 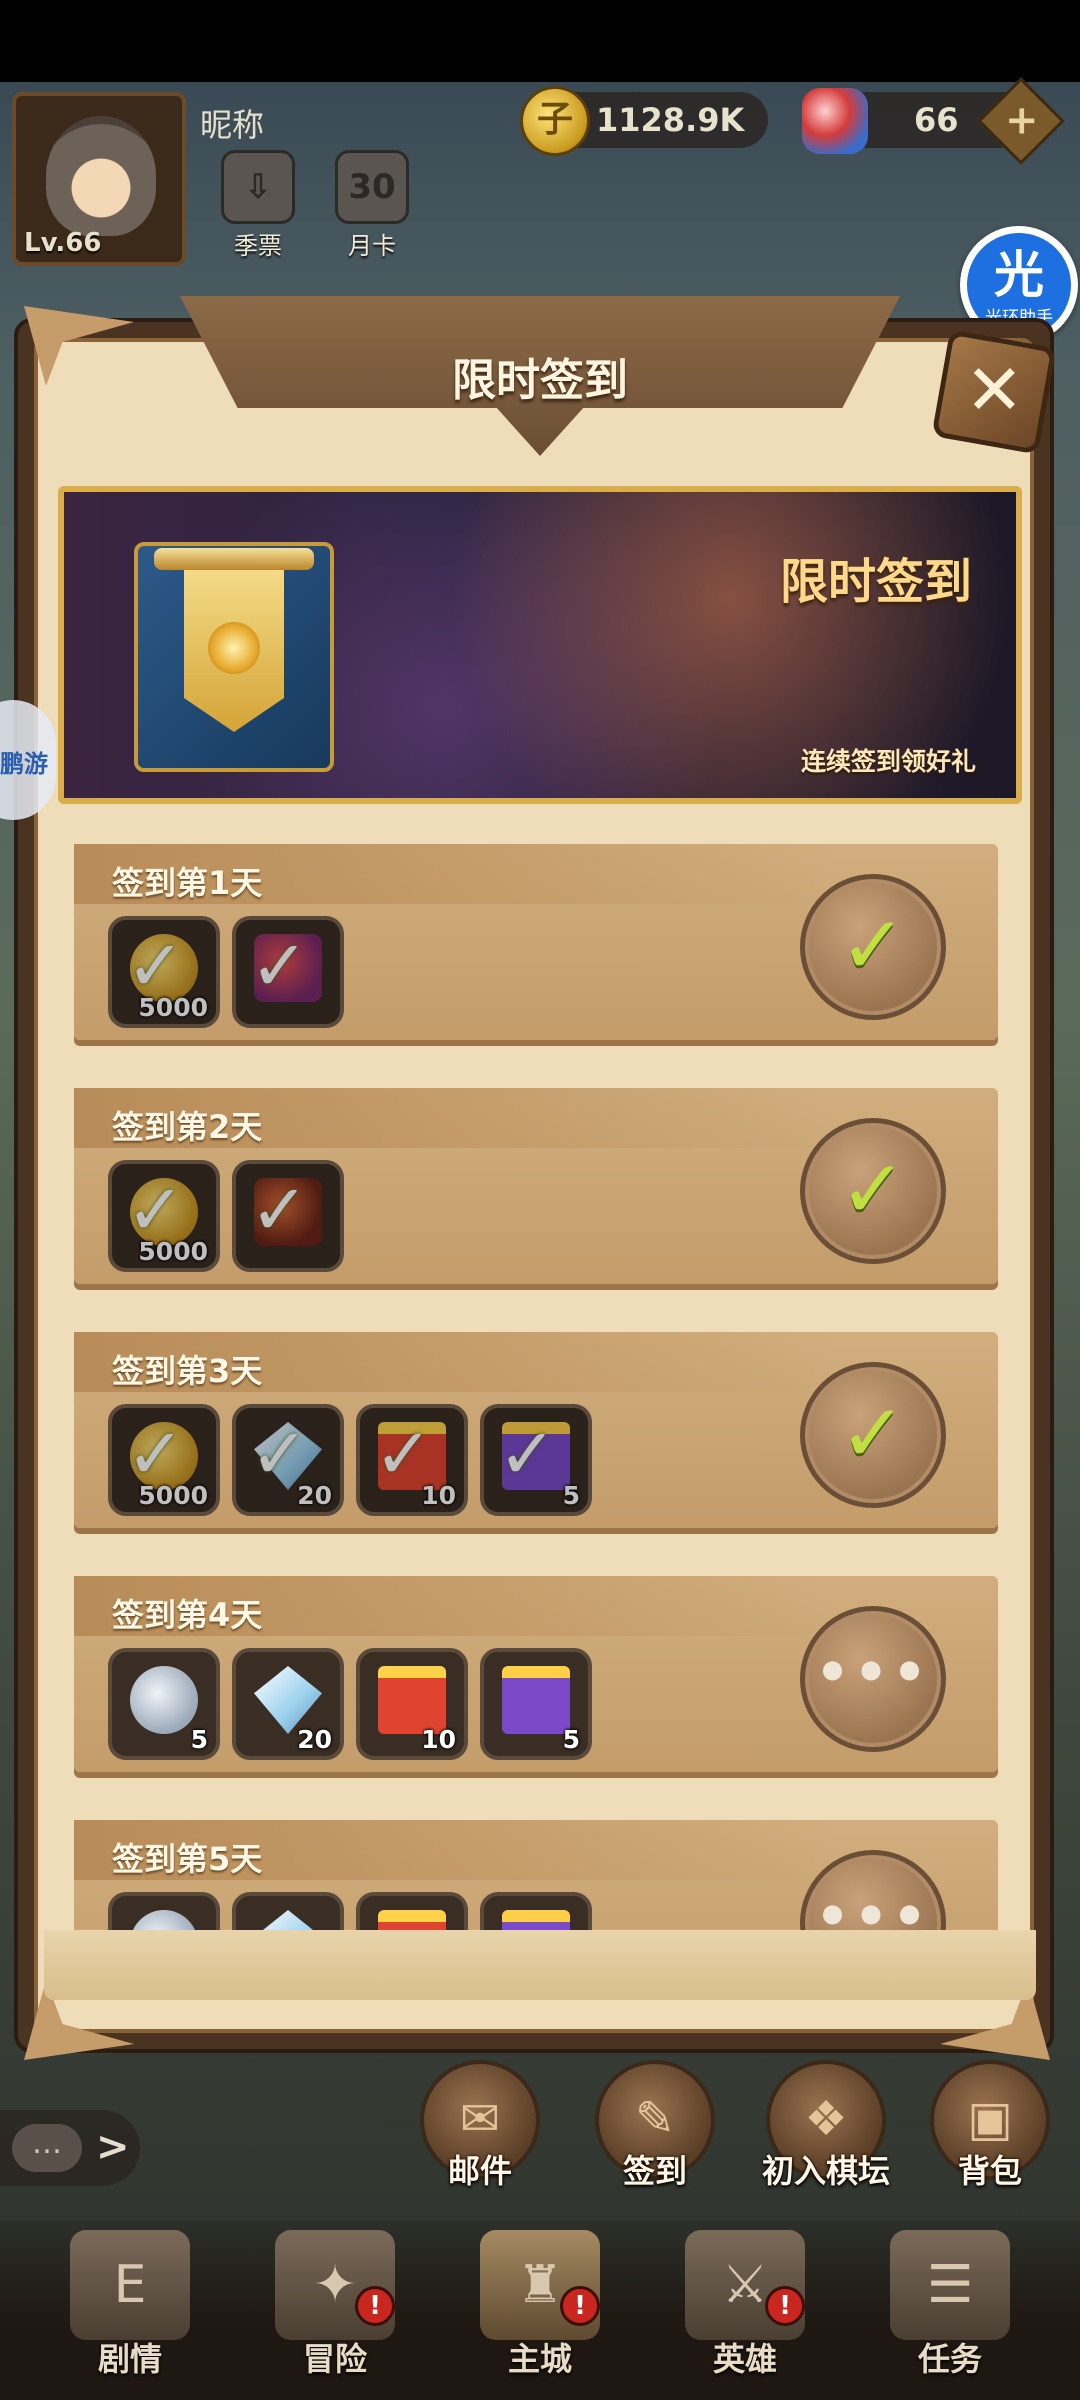 I want to click on event-banner: 限时签到 连续签到领好礼, so click(x=540, y=645).